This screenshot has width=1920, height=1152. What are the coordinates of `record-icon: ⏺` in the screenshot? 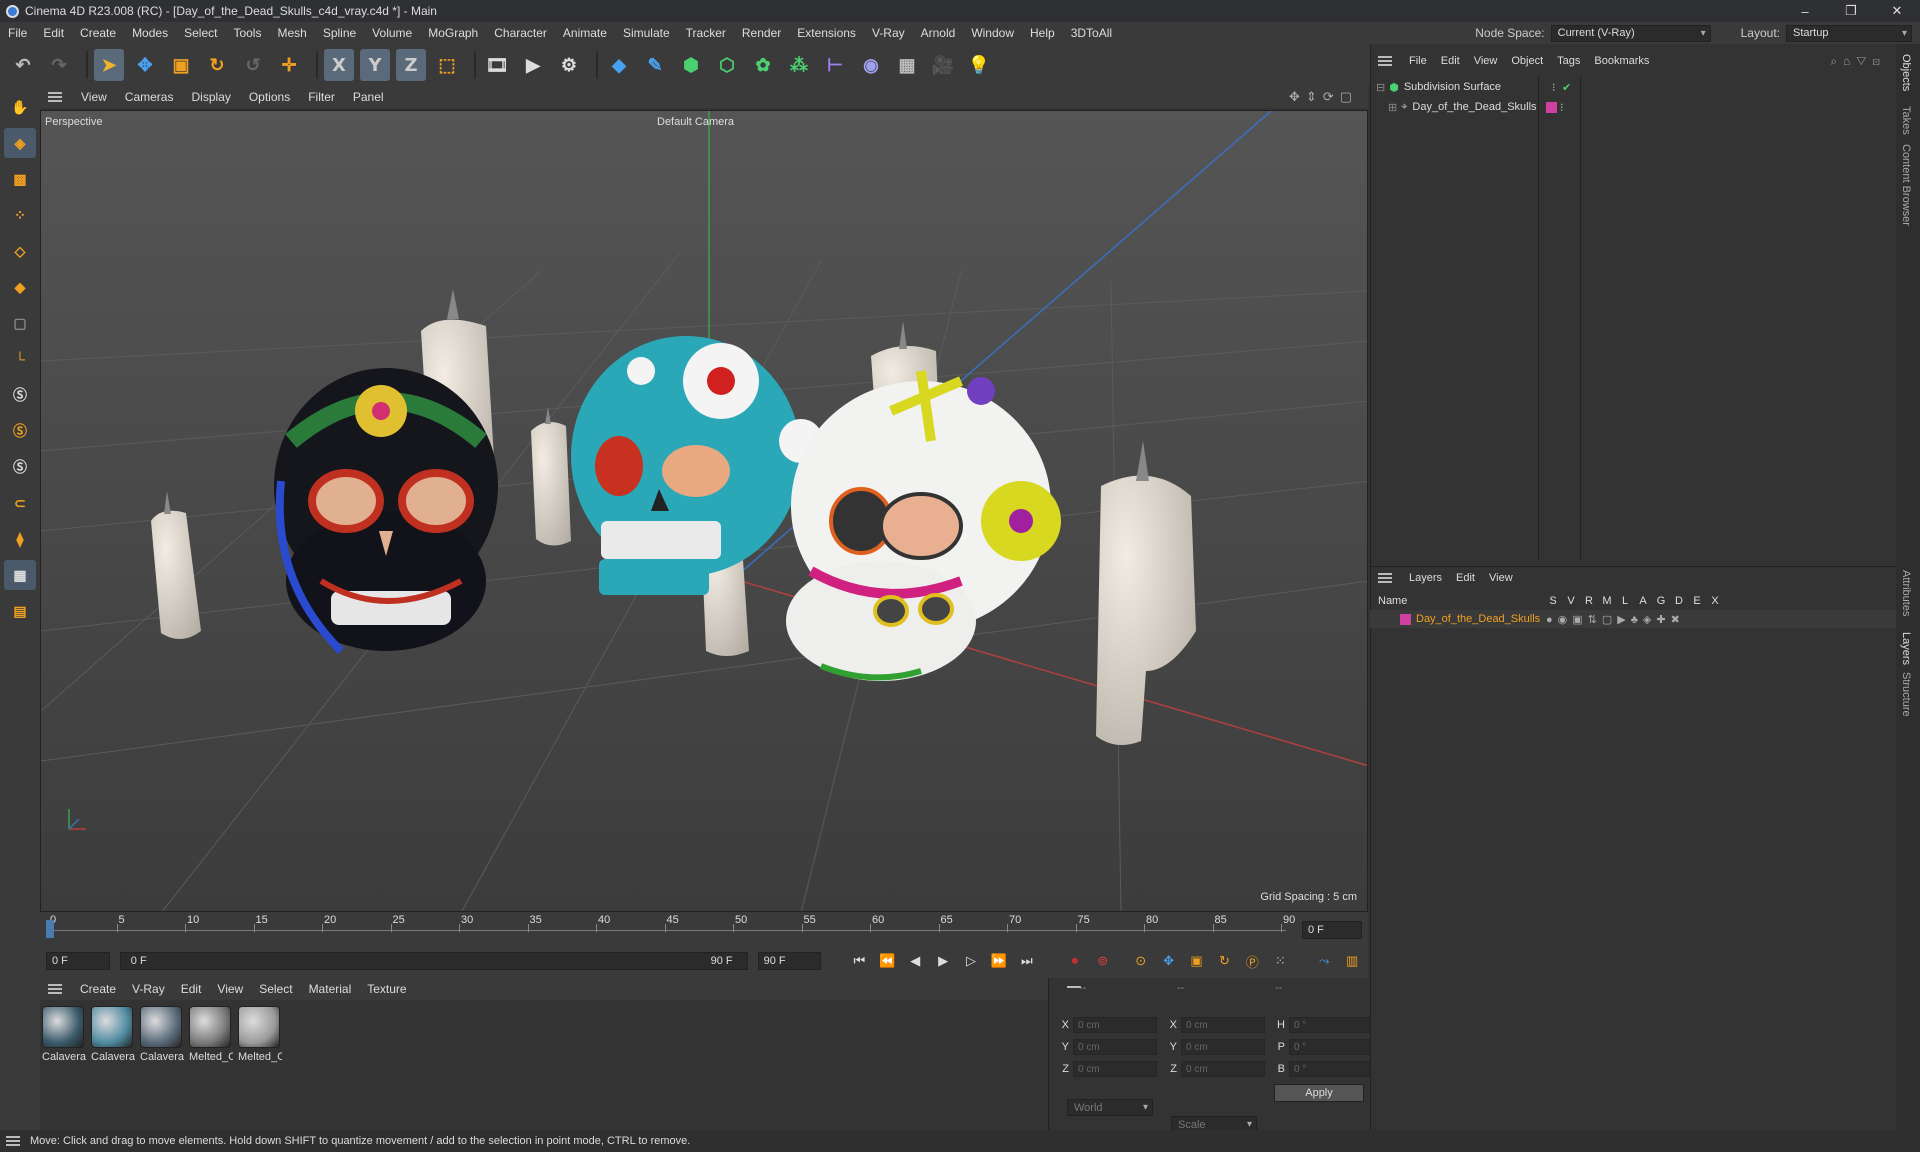 It's located at (1075, 961).